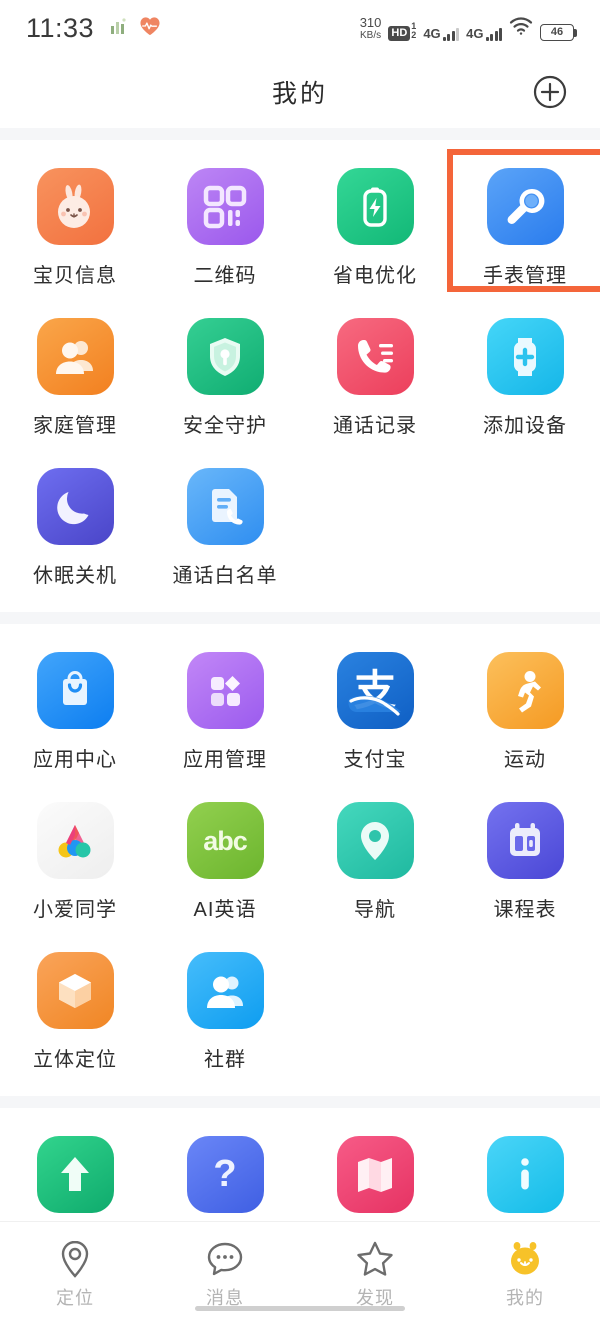  I want to click on grid-item-label: 运动, so click(525, 760).